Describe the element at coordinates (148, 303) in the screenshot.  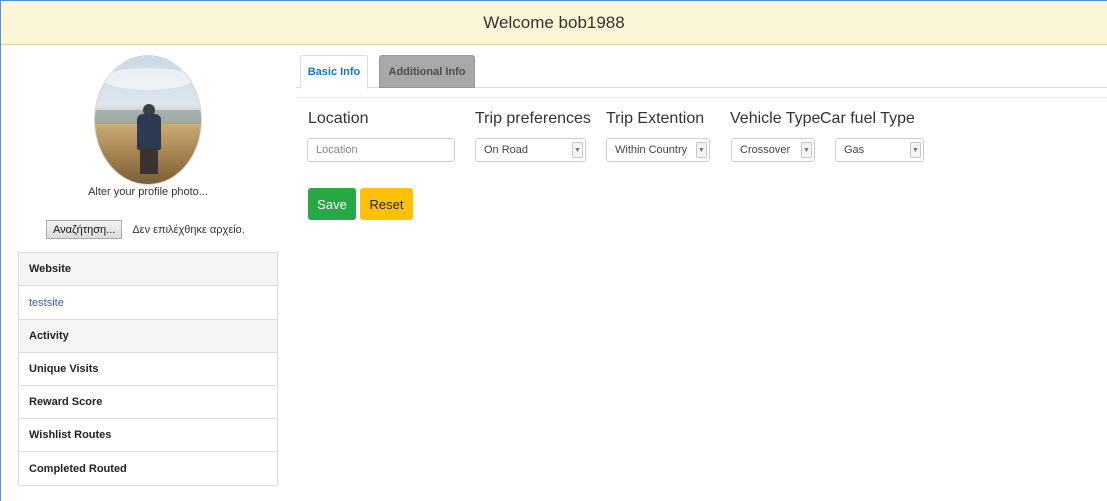
I see `website-link: testsite` at that location.